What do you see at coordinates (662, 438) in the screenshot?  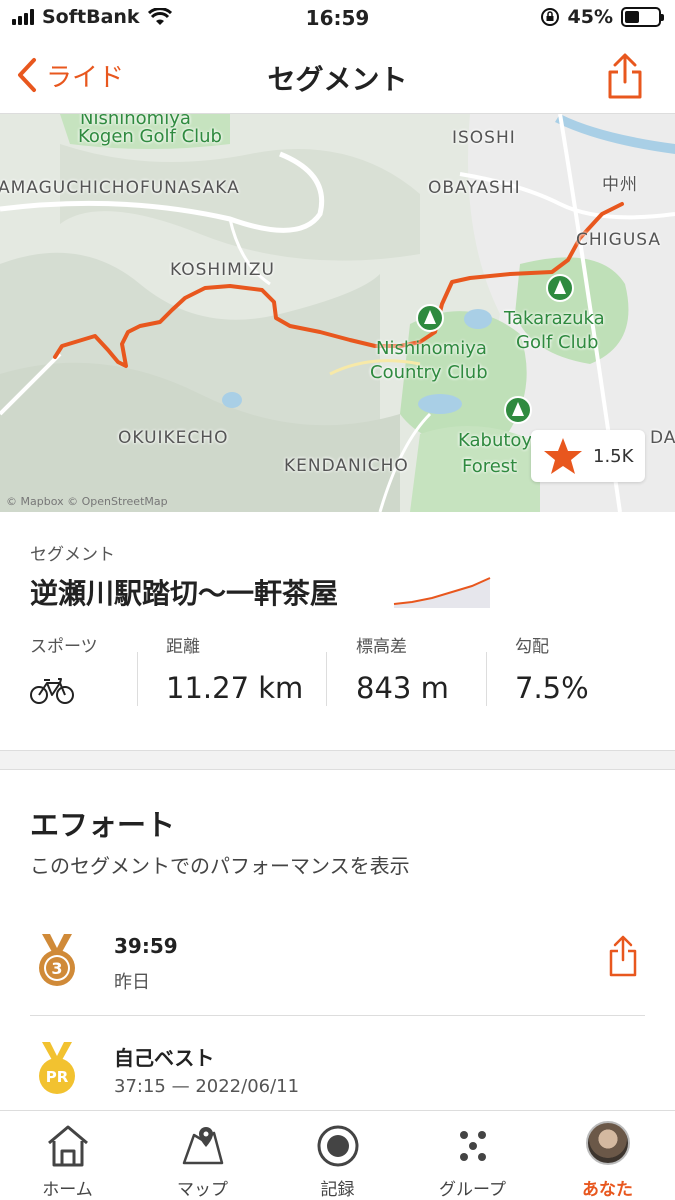 I see `map-label-da: DA` at bounding box center [662, 438].